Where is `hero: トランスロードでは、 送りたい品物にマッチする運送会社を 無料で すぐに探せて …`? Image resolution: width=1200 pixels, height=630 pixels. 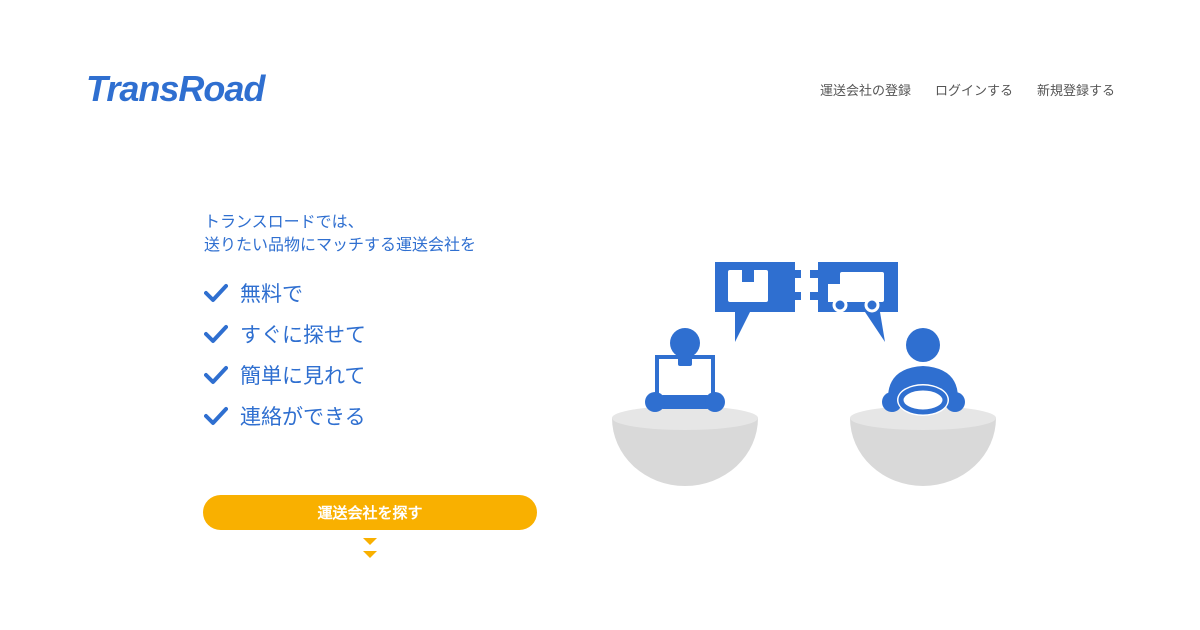 hero: トランスロードでは、 送りたい品物にマッチする運送会社を 無料で すぐに探せて … is located at coordinates (340, 323).